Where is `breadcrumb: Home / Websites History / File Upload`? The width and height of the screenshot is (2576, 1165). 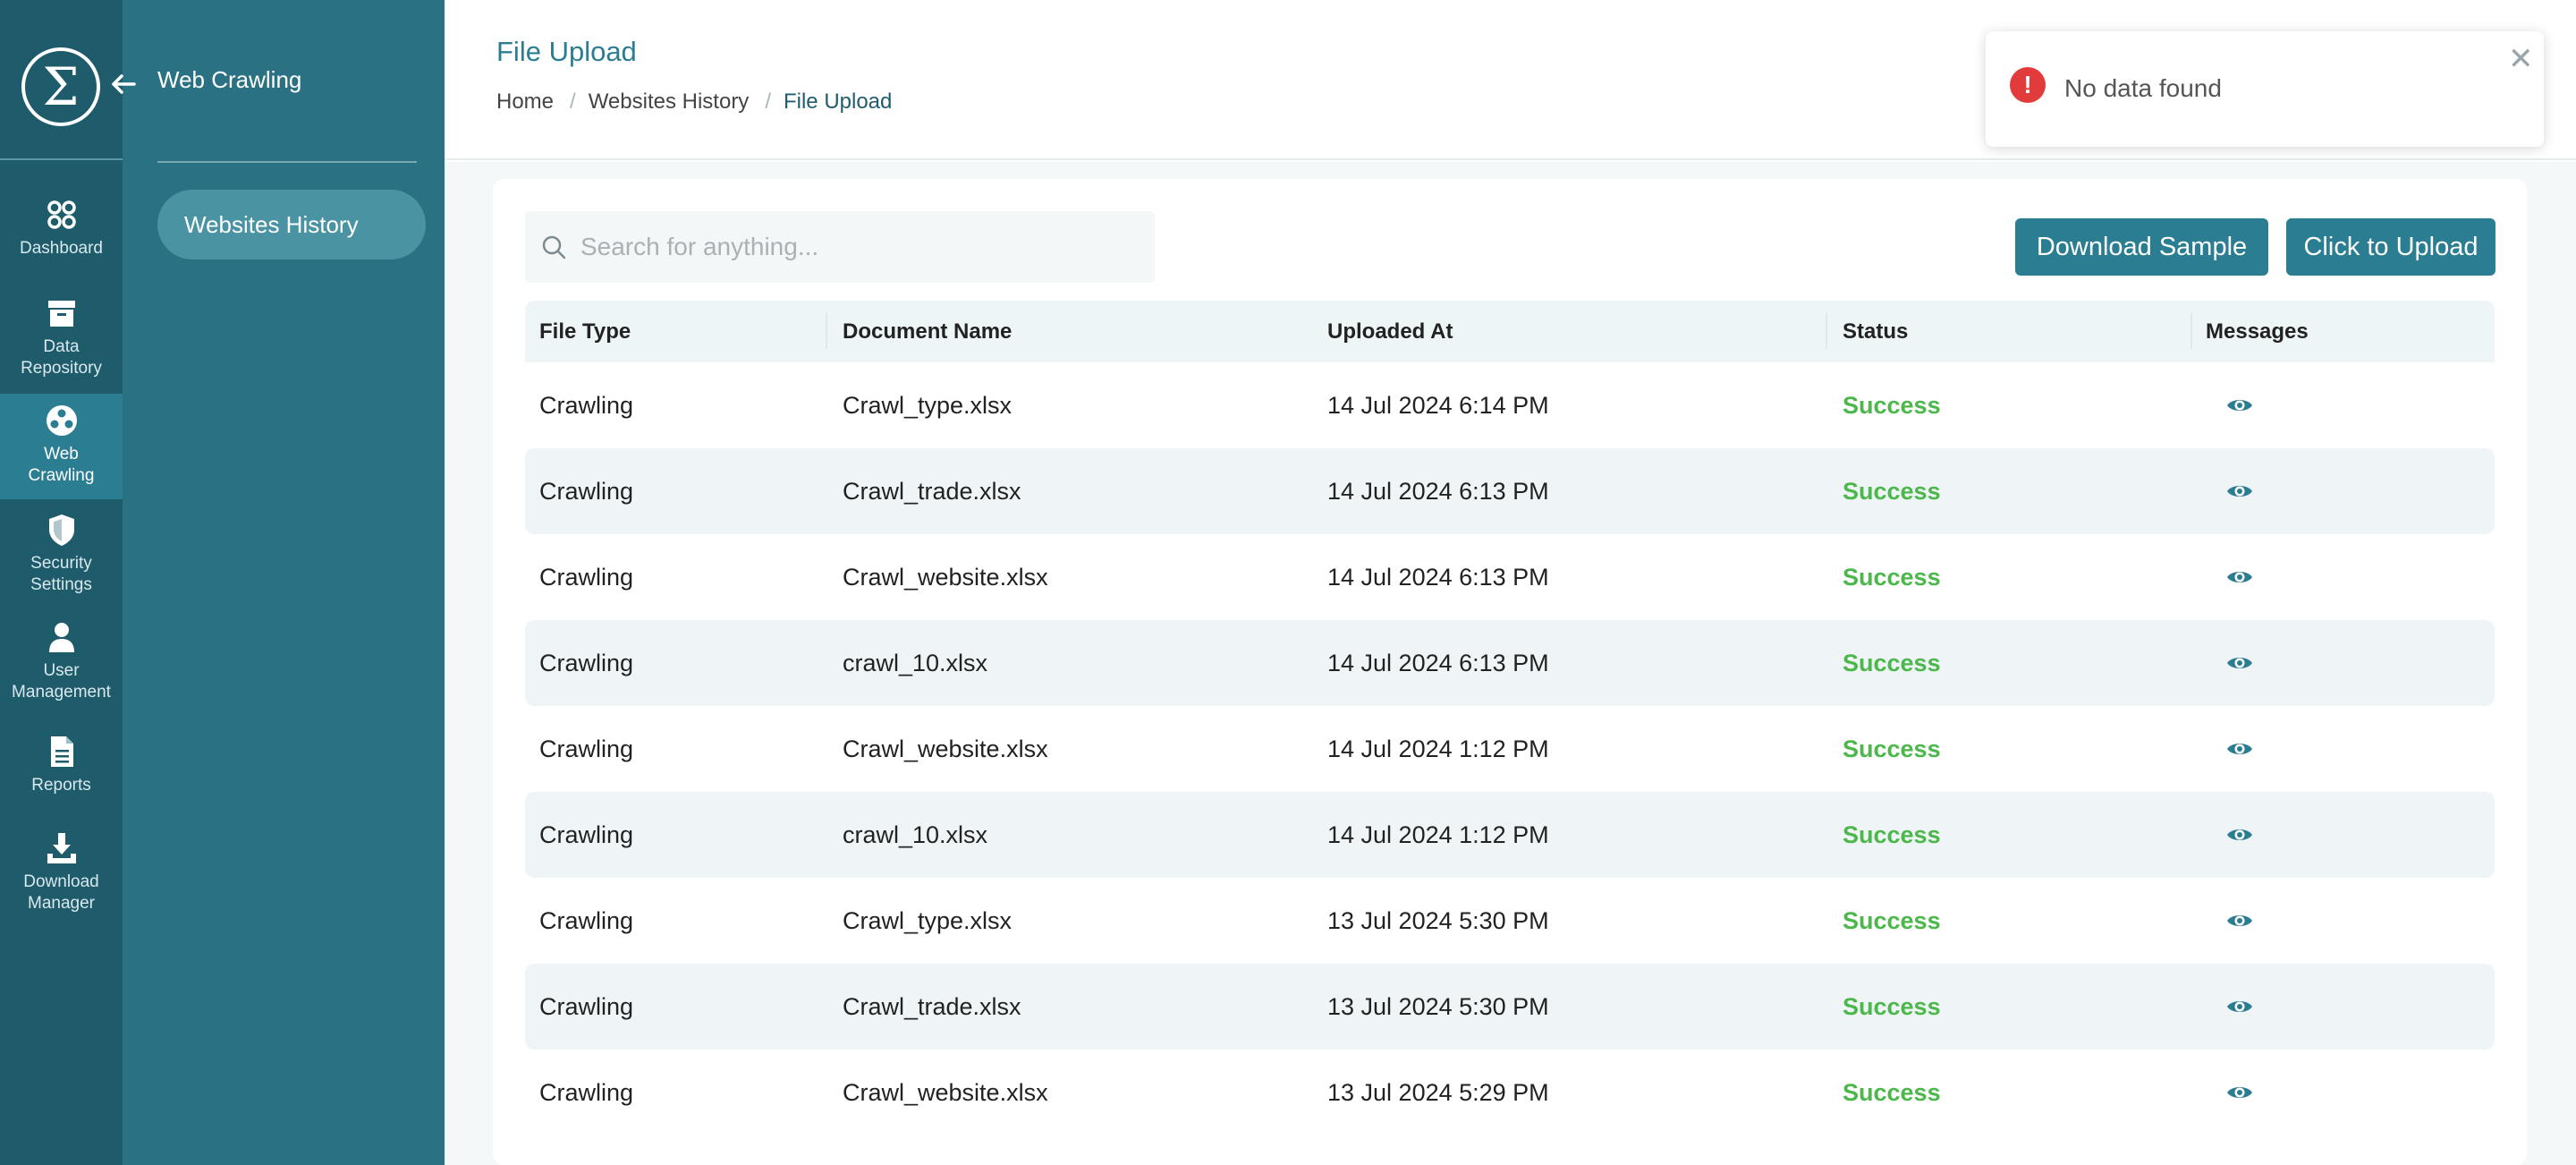 breadcrumb: Home / Websites History / File Upload is located at coordinates (694, 102).